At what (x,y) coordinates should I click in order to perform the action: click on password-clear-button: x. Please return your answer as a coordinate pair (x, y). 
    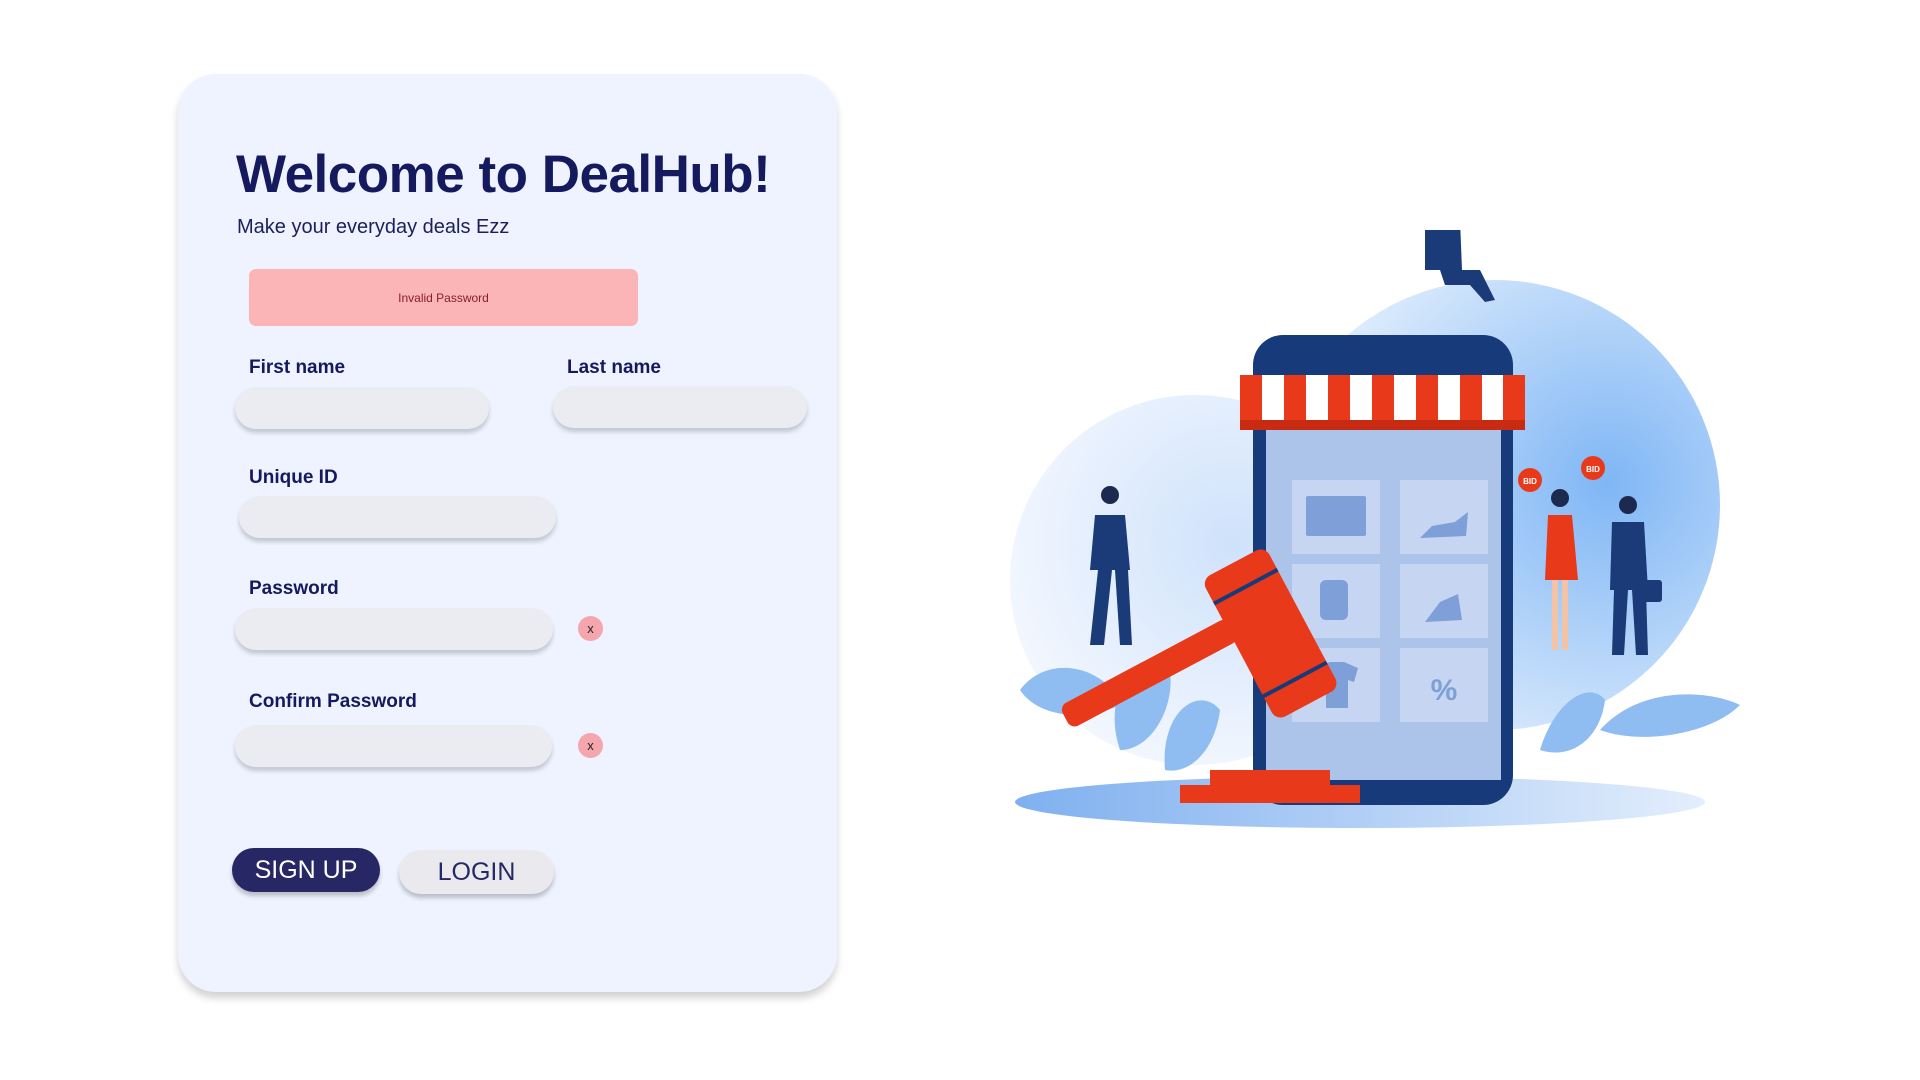
    Looking at the image, I should click on (590, 628).